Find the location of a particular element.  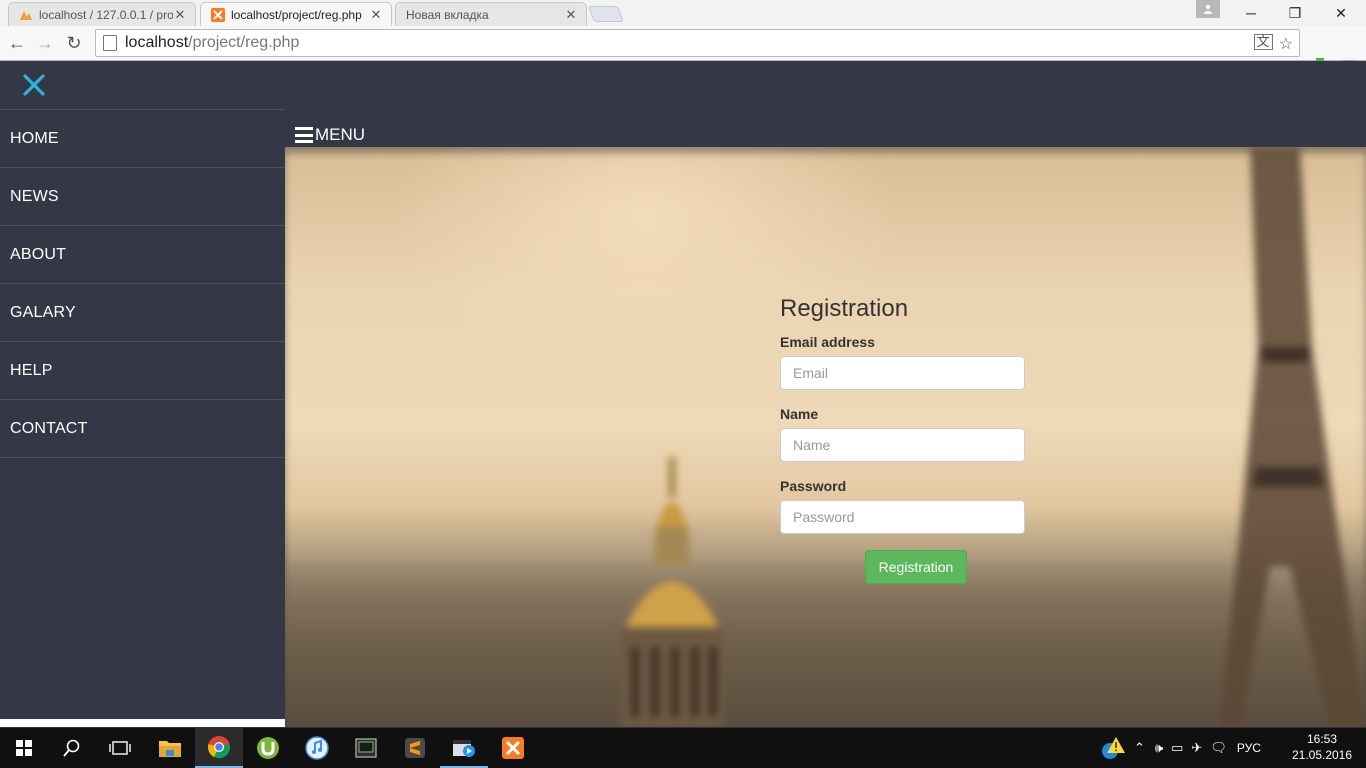

sidebar-item-about: ABOUT is located at coordinates (142, 255).